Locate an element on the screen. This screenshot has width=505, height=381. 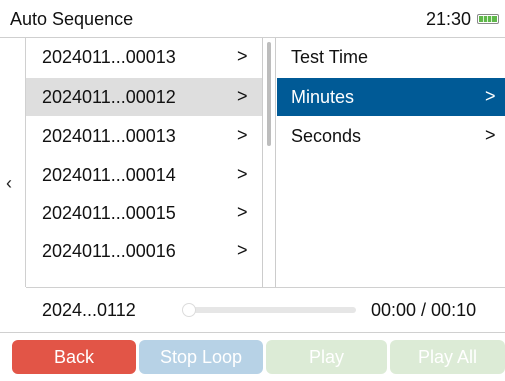
menu-header-label: Test Time is located at coordinates (330, 57).